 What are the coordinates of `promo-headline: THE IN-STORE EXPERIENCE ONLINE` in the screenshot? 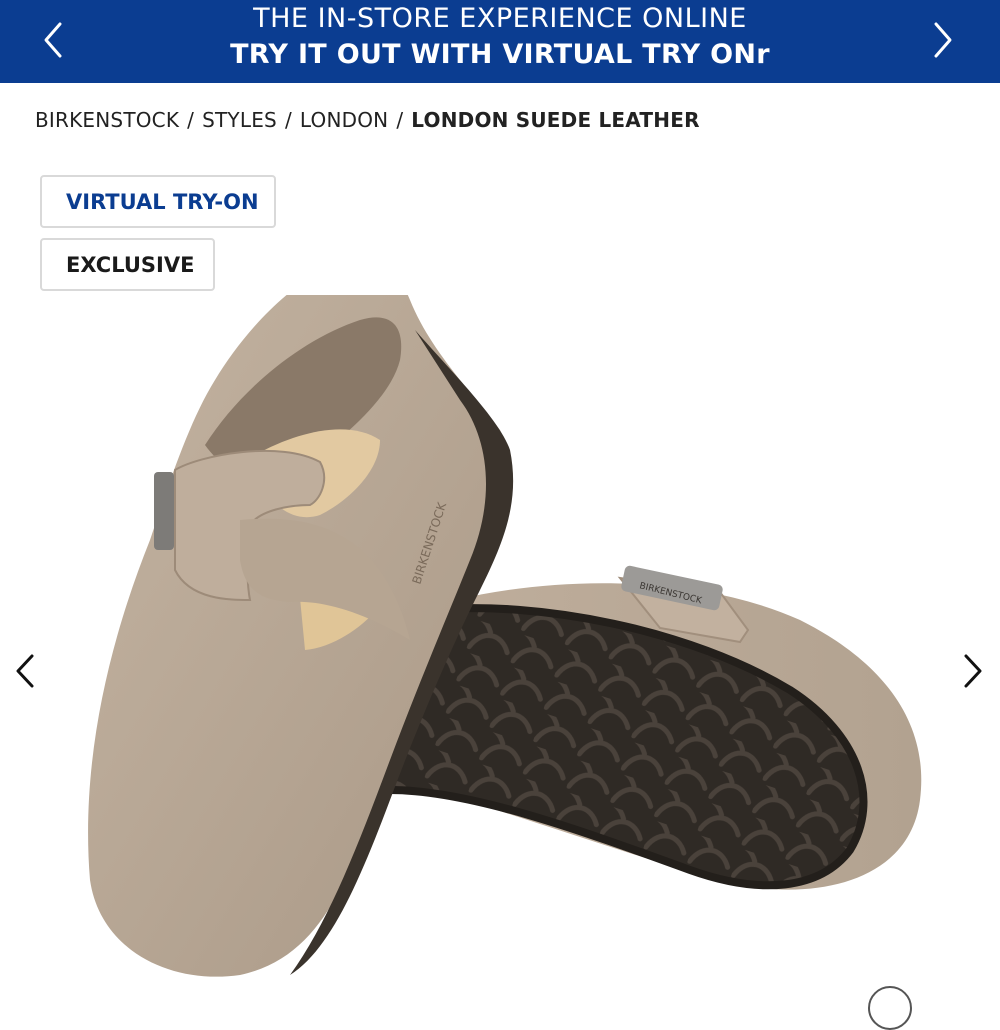 It's located at (500, 18).